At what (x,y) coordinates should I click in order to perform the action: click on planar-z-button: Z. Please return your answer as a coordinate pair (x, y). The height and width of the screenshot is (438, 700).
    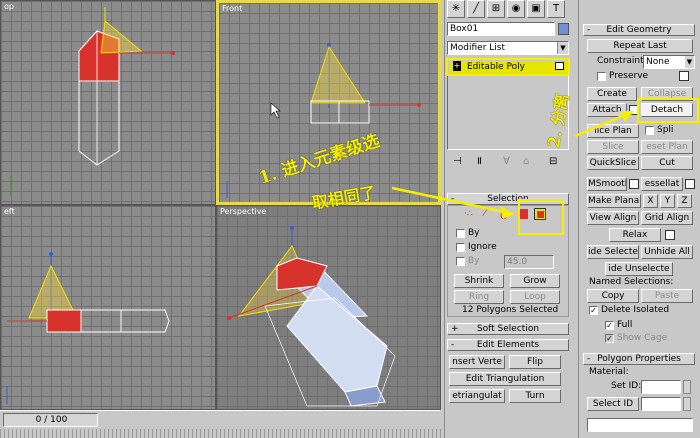
    Looking at the image, I should click on (684, 201).